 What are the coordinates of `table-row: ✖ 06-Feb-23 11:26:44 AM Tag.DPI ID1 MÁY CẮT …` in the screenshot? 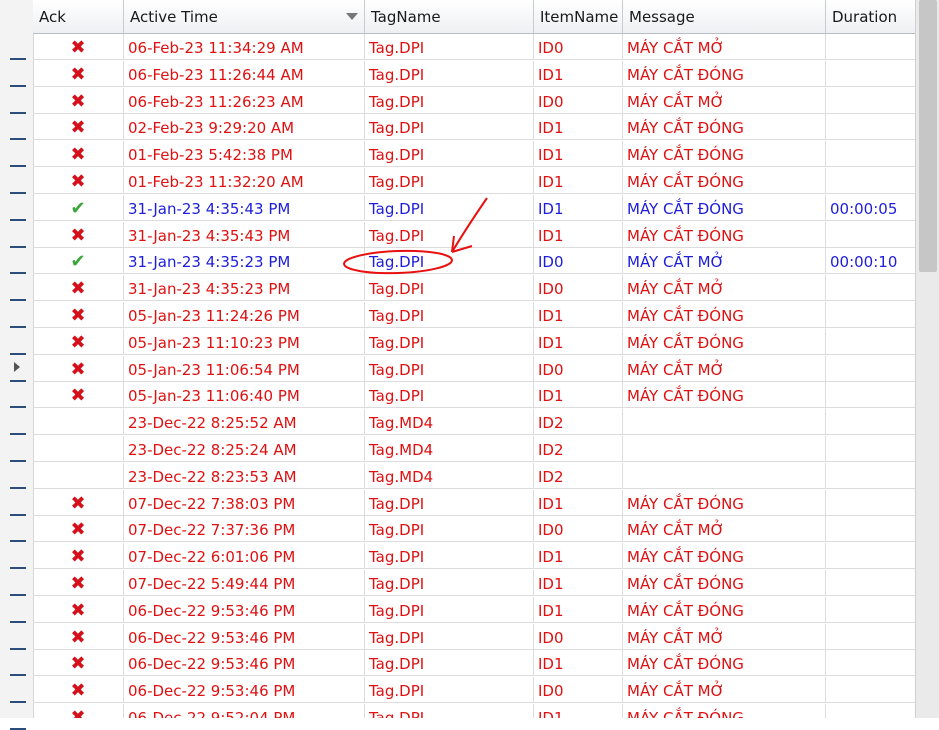 It's located at (474, 73).